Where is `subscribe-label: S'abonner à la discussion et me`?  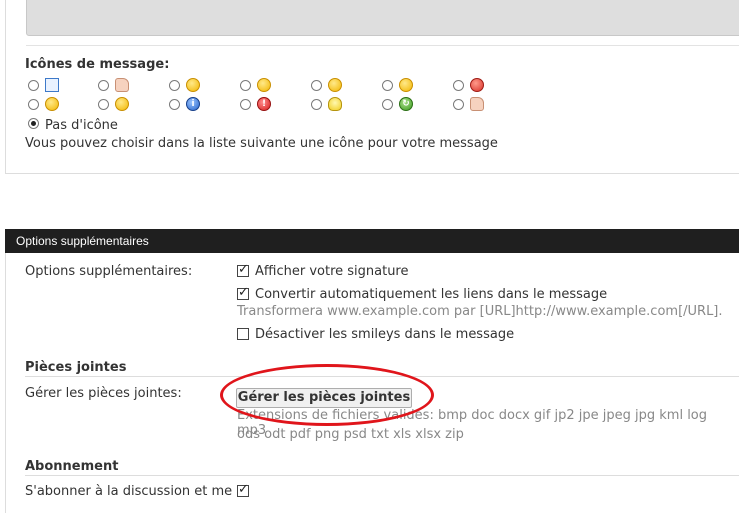
subscribe-label: S'abonner à la discussion et me is located at coordinates (129, 491).